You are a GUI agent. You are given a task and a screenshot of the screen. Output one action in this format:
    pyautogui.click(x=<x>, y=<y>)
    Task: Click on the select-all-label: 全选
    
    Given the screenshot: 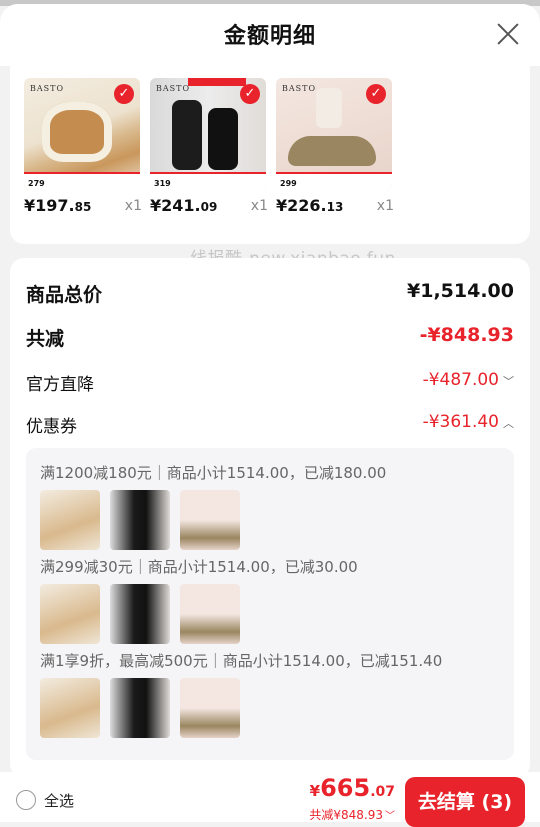 What is the action you would take?
    pyautogui.click(x=59, y=800)
    